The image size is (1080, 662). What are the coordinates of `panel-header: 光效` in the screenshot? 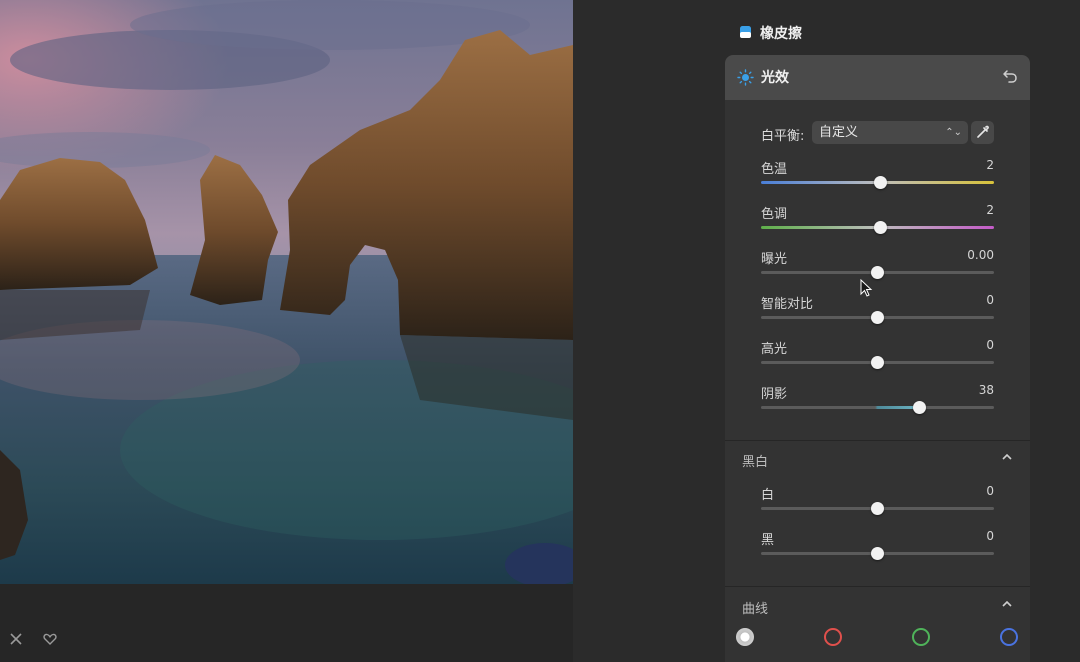 It's located at (877, 77).